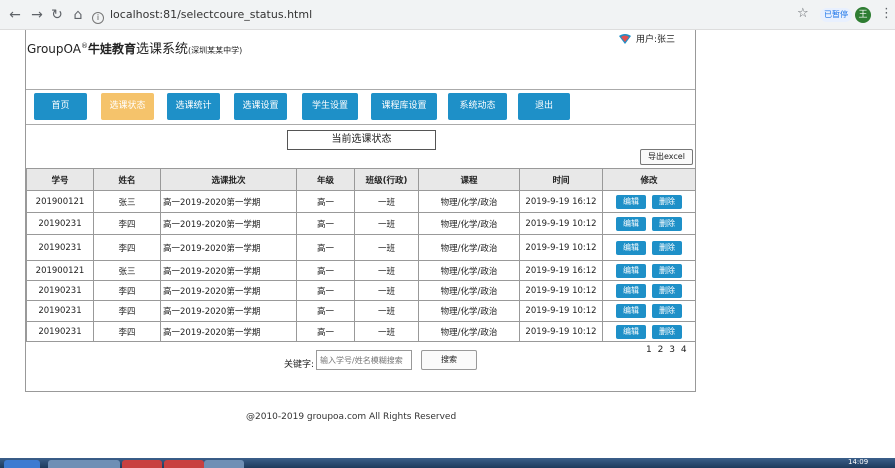 This screenshot has width=895, height=468. Describe the element at coordinates (649, 350) in the screenshot. I see `page-link: 1` at that location.